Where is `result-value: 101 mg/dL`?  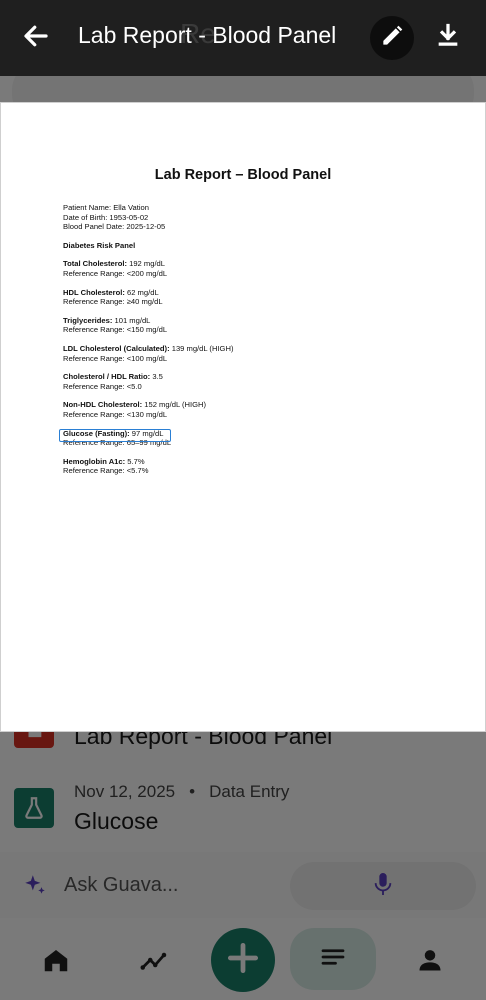
result-value: 101 mg/dL is located at coordinates (131, 320).